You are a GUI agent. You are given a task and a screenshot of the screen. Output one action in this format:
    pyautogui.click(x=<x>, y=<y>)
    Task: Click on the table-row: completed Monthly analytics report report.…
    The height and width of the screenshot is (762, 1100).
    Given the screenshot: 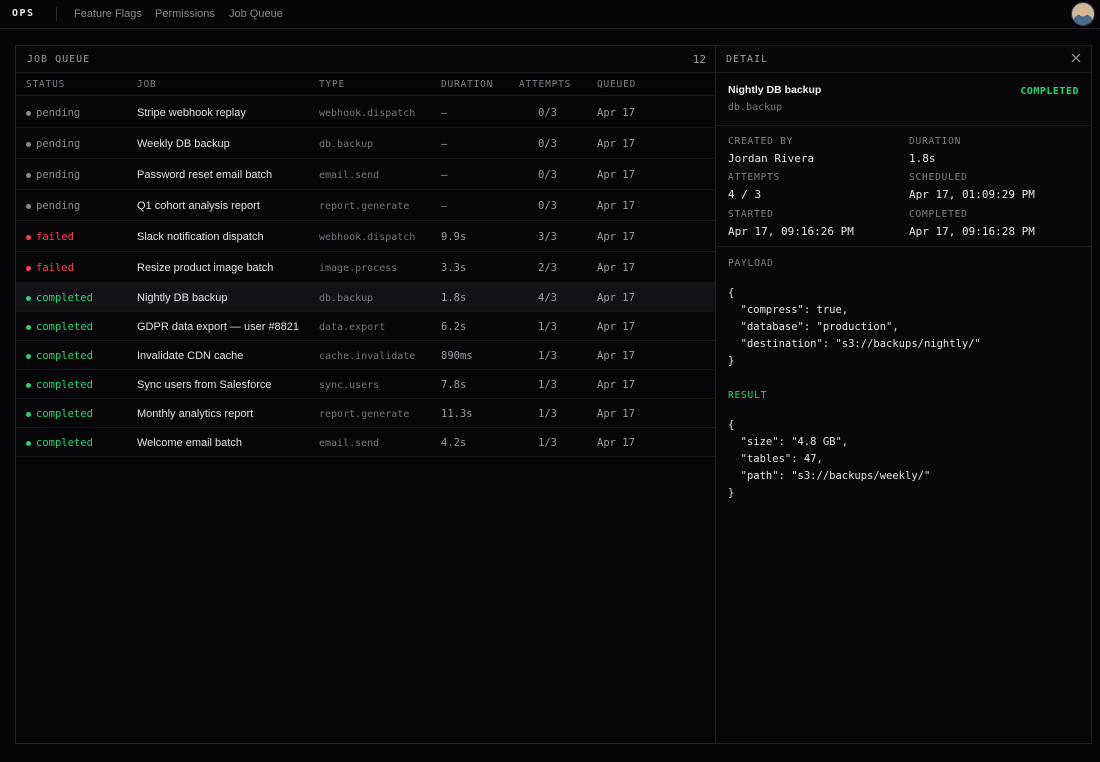 What is the action you would take?
    pyautogui.click(x=366, y=413)
    